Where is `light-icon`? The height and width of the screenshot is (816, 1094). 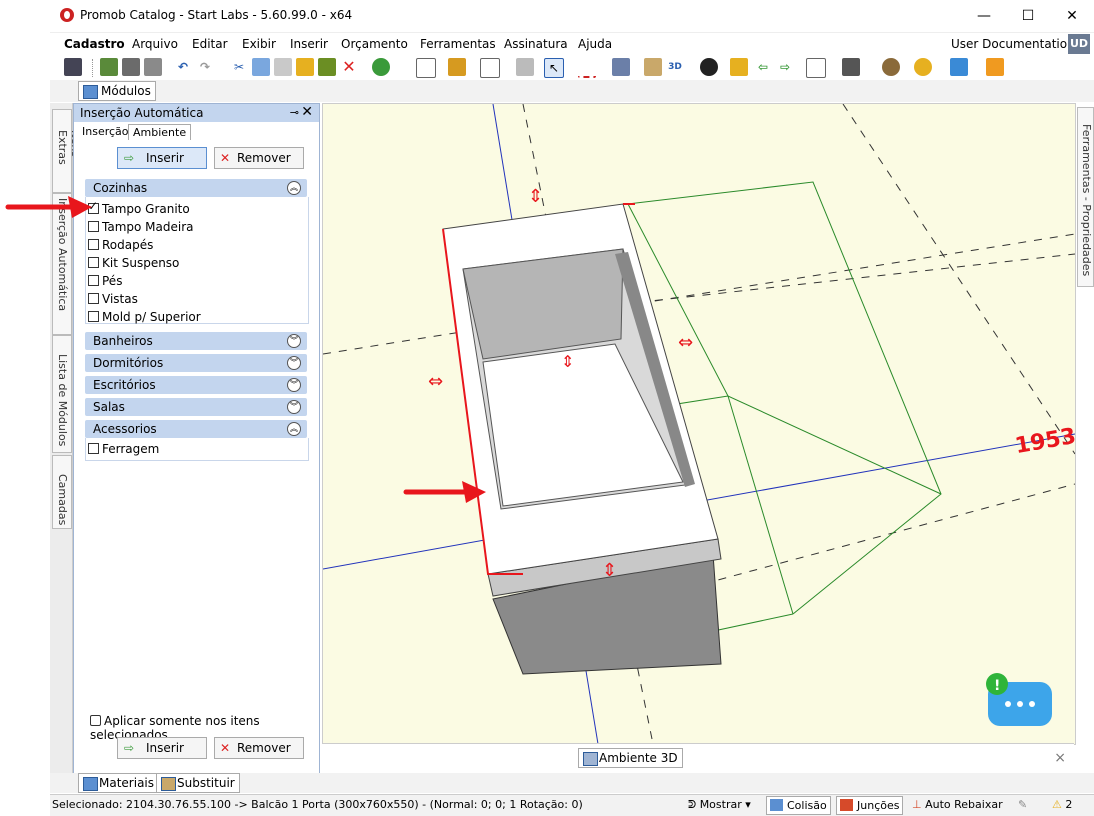 light-icon is located at coordinates (923, 67).